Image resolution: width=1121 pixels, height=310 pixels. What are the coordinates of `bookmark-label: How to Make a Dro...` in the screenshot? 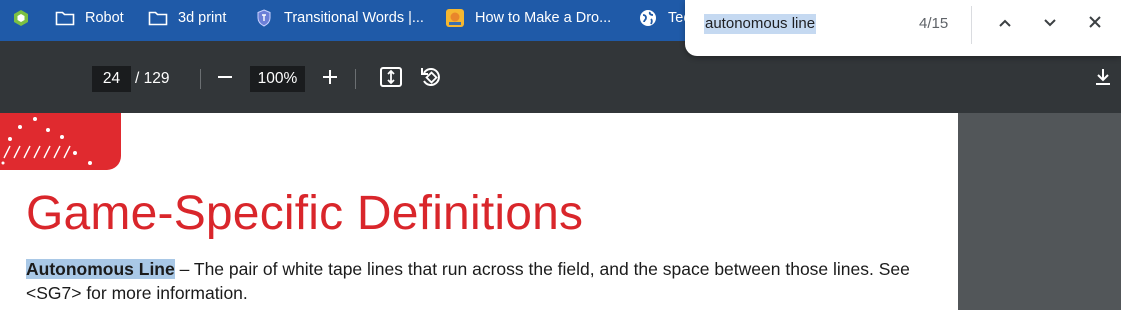 It's located at (543, 18).